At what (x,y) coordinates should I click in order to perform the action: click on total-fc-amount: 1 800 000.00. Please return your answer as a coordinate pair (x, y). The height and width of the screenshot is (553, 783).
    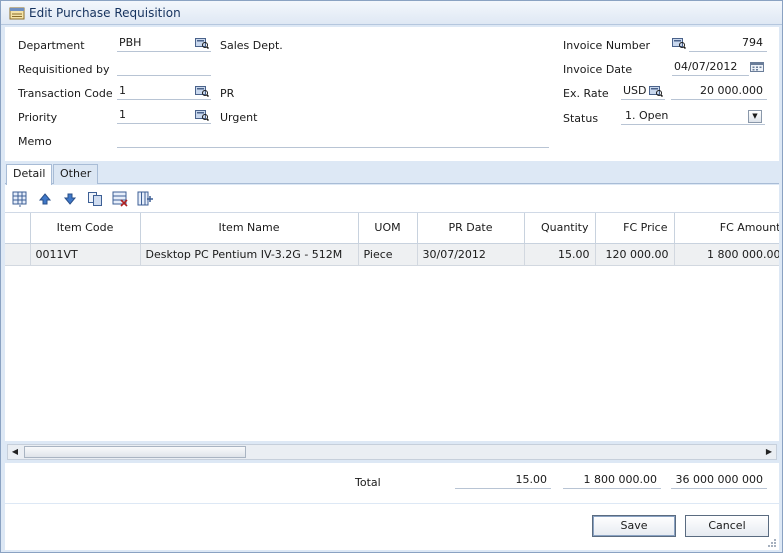
    Looking at the image, I should click on (612, 481).